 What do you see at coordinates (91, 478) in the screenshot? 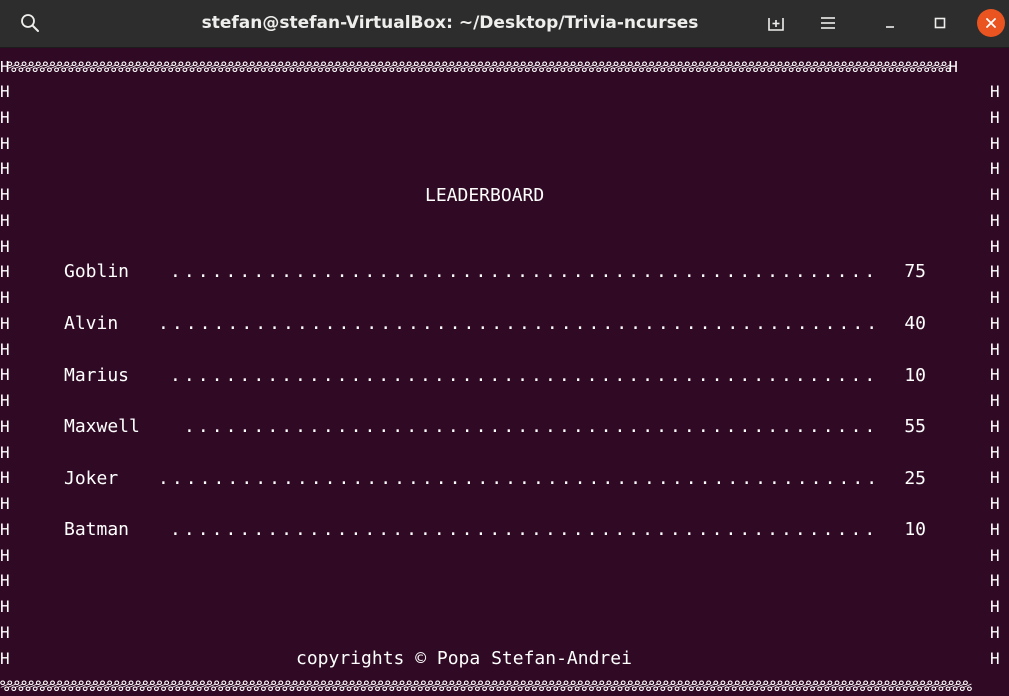
I see `player-name: Joker` at bounding box center [91, 478].